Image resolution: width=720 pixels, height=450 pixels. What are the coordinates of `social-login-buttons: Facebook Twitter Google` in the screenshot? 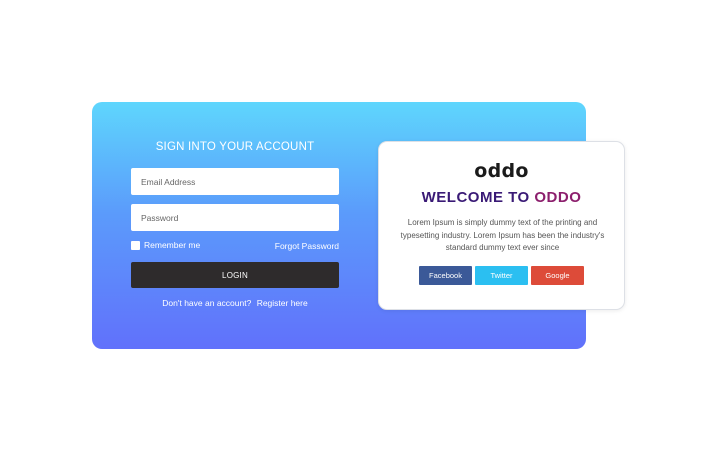 It's located at (501, 275).